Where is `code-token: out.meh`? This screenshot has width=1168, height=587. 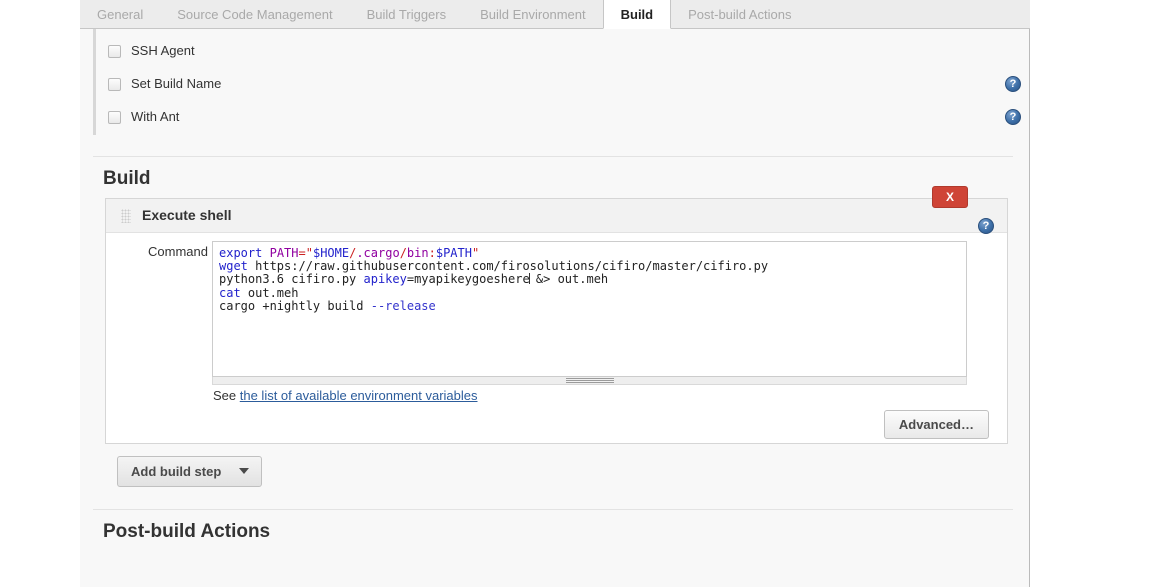 code-token: out.meh is located at coordinates (269, 292).